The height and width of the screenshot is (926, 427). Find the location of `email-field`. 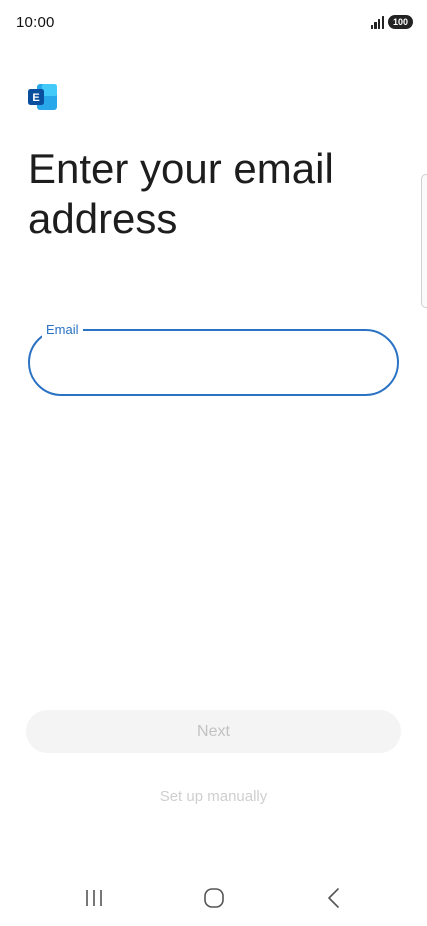

email-field is located at coordinates (213, 362).